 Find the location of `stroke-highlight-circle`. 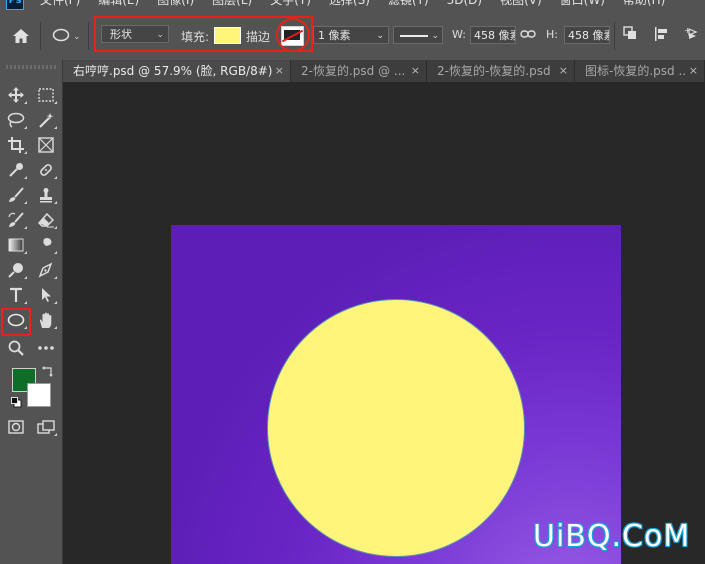

stroke-highlight-circle is located at coordinates (293, 35).